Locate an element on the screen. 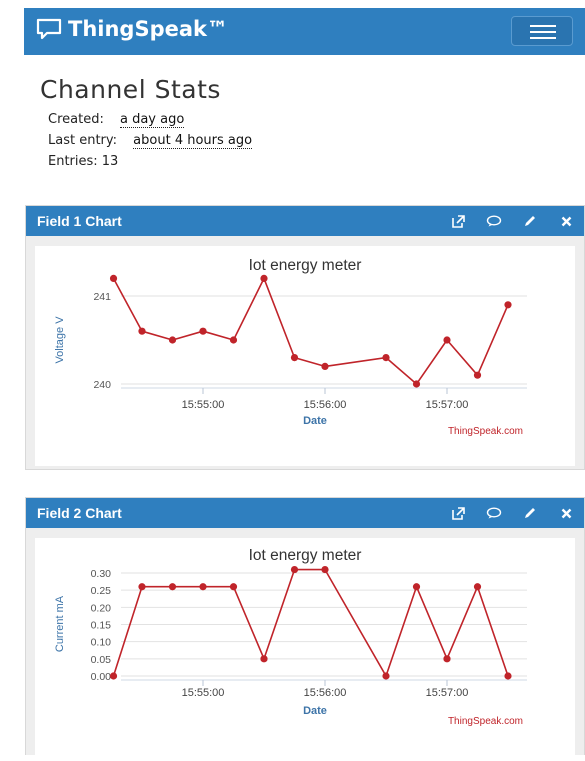 The width and height of the screenshot is (585, 761). last-entry-label: Last entry: is located at coordinates (83, 140).